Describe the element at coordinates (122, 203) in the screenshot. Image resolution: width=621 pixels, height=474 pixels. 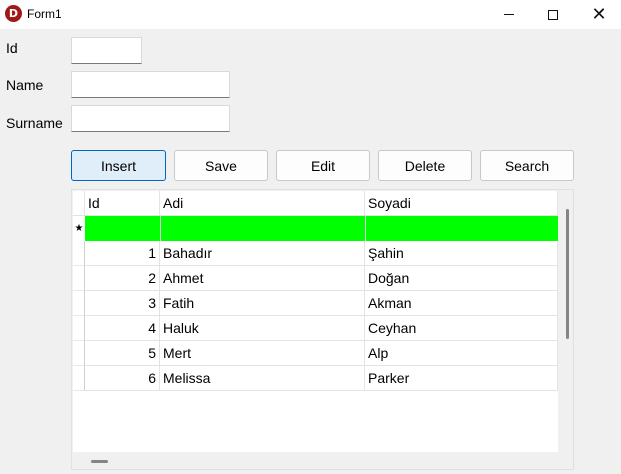
I see `column-header-id: Id` at that location.